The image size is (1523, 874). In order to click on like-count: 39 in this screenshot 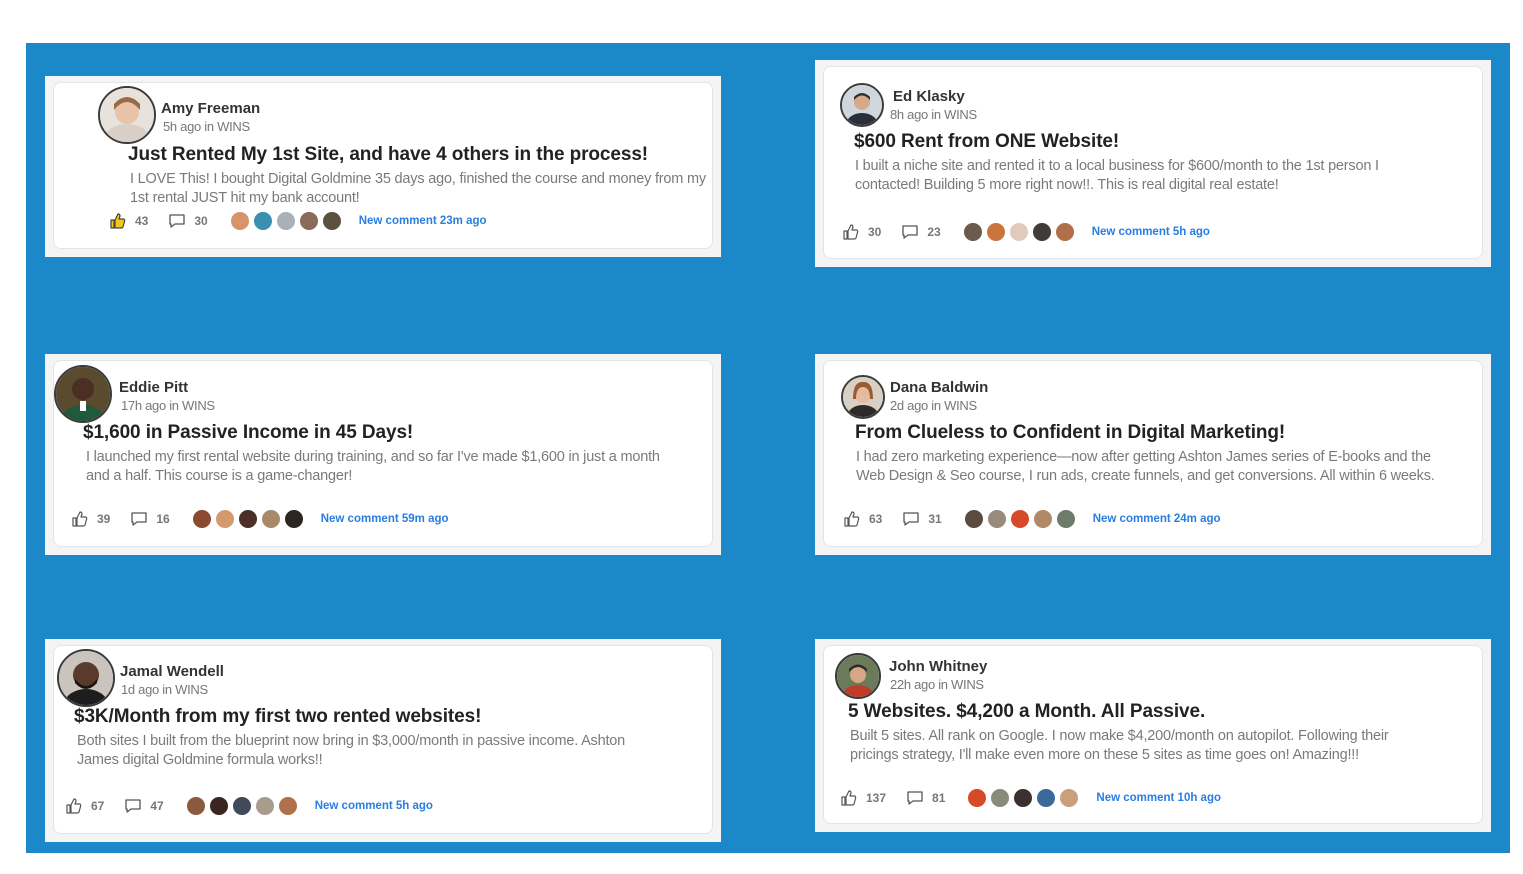, I will do `click(104, 519)`.